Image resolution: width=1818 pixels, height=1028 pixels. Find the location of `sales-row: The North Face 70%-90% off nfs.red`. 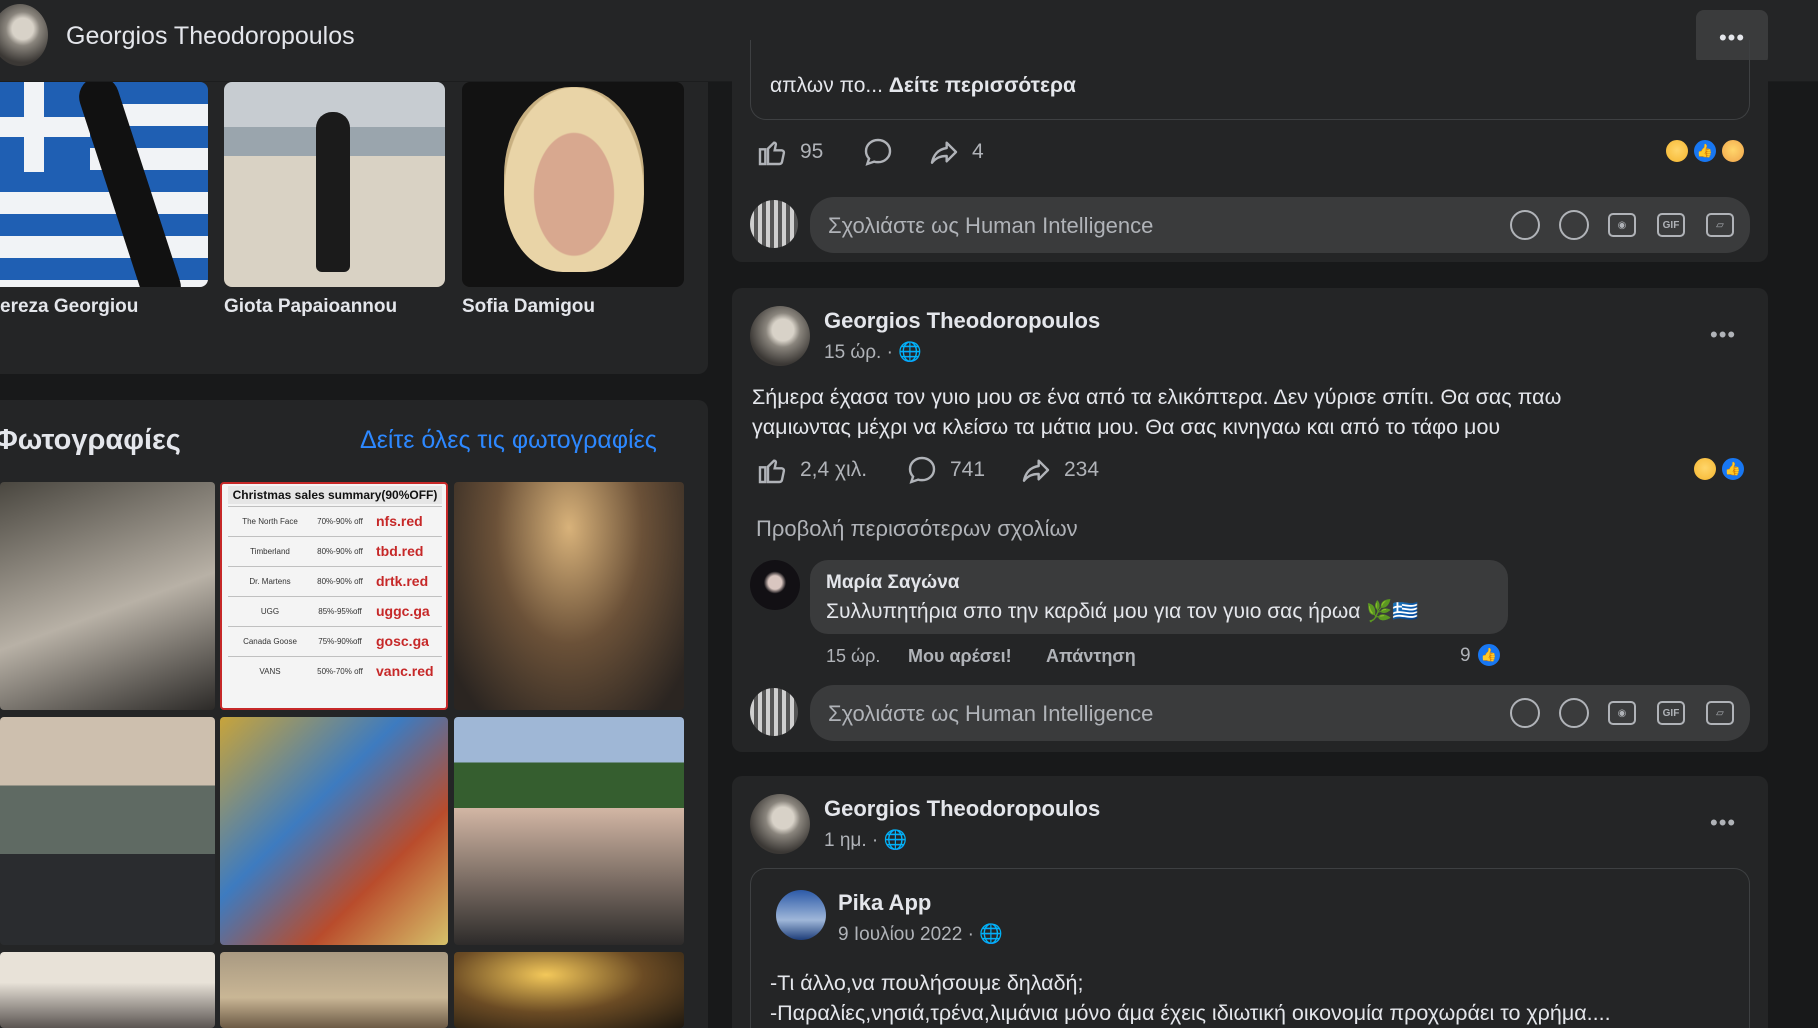

sales-row: The North Face 70%-90% off nfs.red is located at coordinates (335, 521).